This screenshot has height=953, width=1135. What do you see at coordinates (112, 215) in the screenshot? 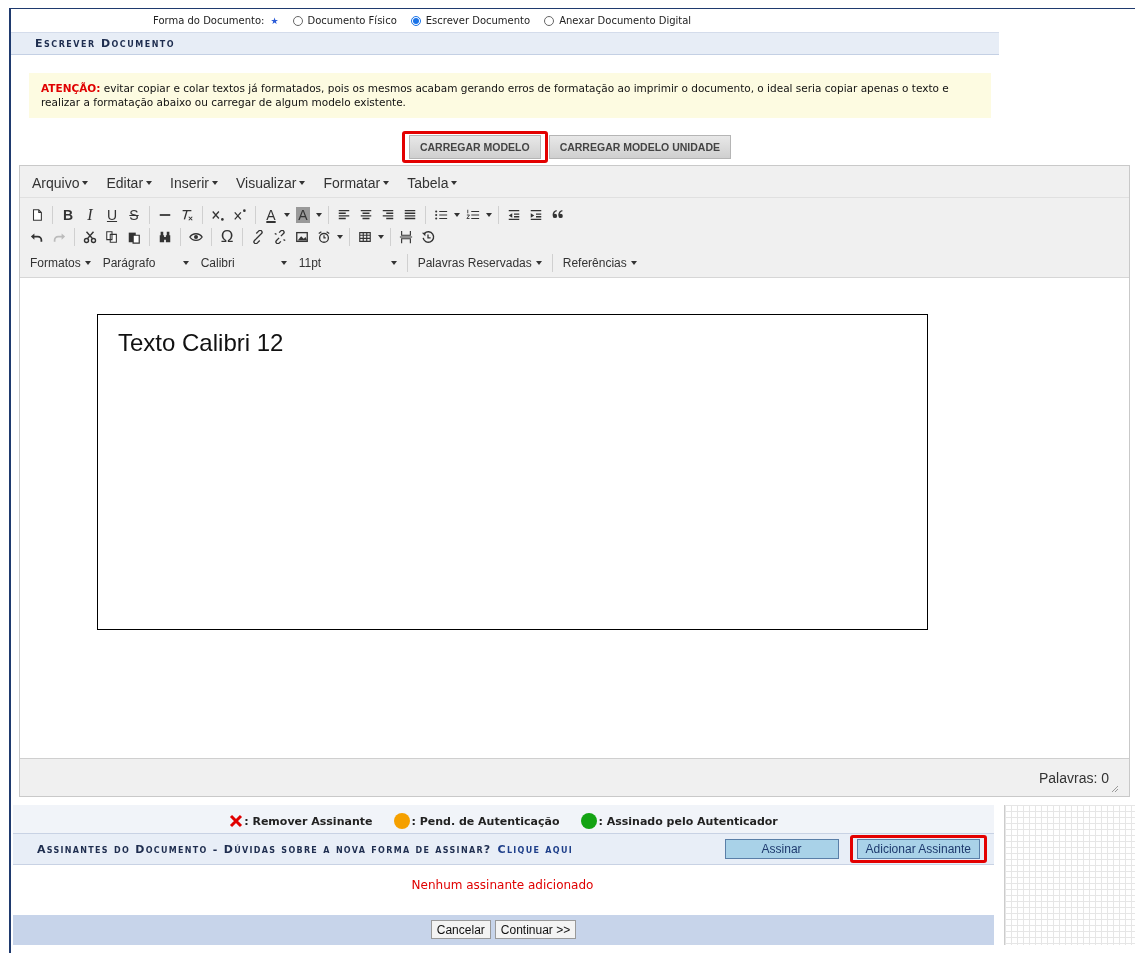
I see `underline-button: U` at bounding box center [112, 215].